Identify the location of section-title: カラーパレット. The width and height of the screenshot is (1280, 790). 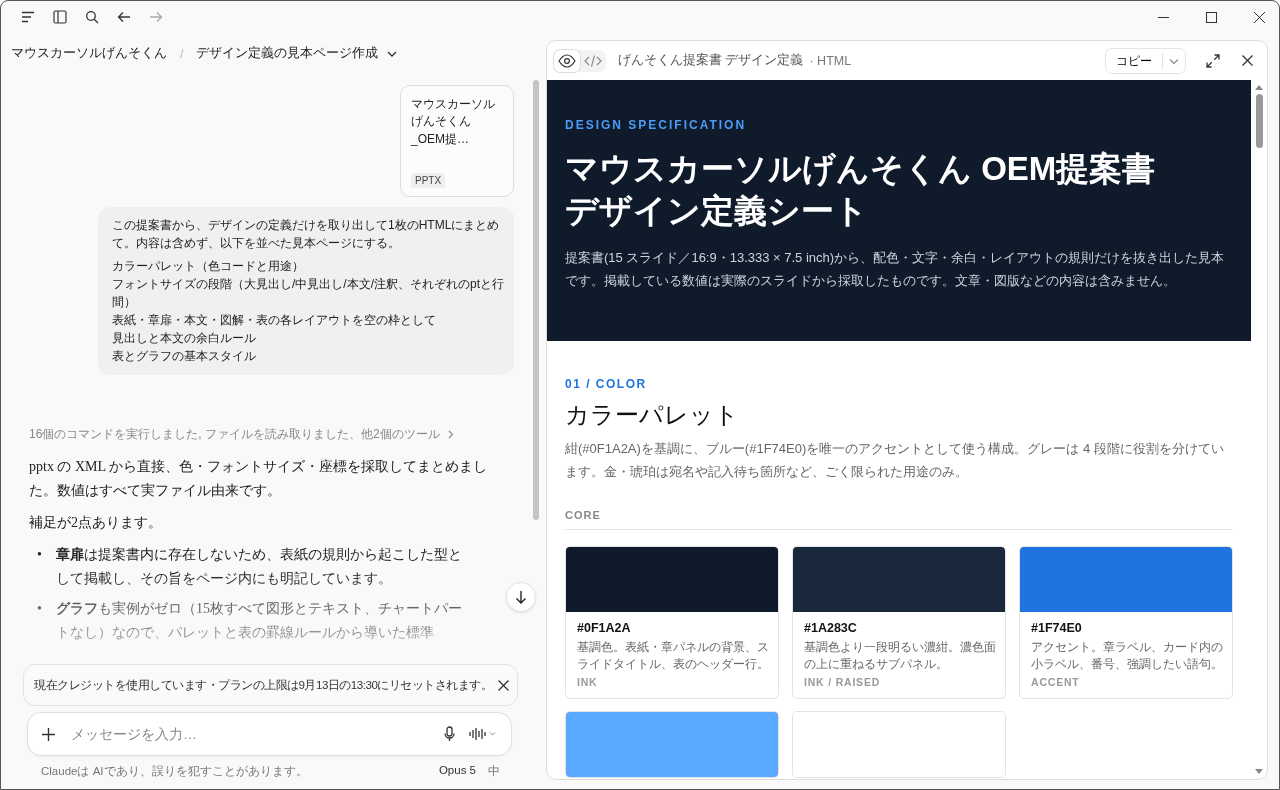
(652, 415).